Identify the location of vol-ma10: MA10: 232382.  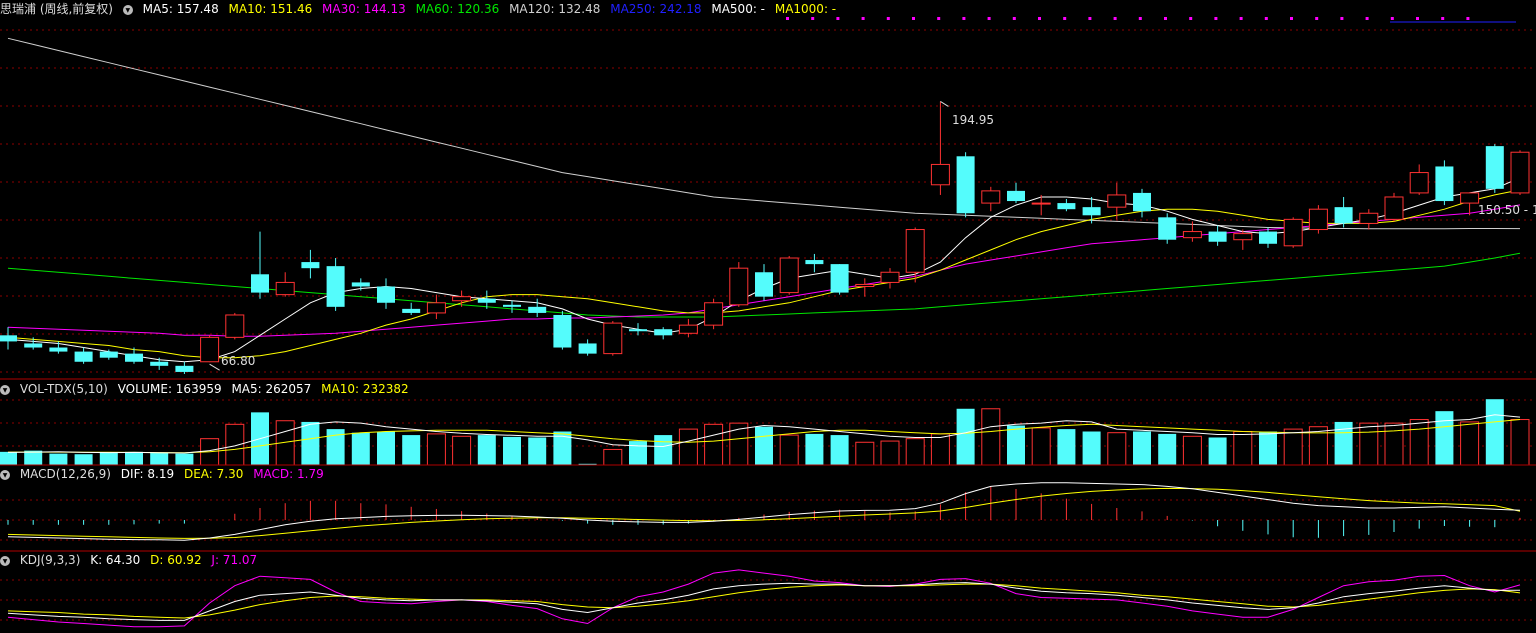
(365, 389).